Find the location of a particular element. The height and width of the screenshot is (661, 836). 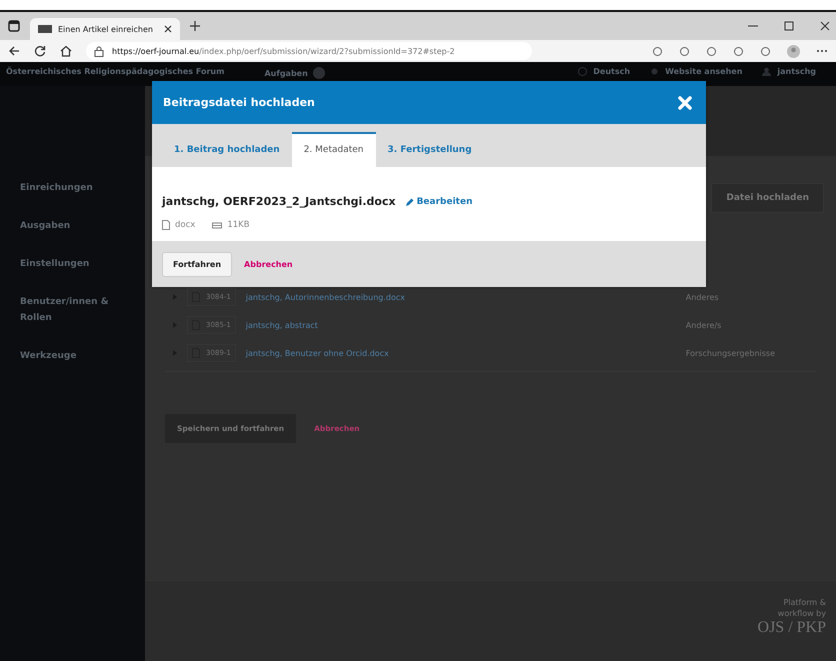

file-name: jantschg, OERF2023_2_Jantschgi.docx is located at coordinates (279, 201).